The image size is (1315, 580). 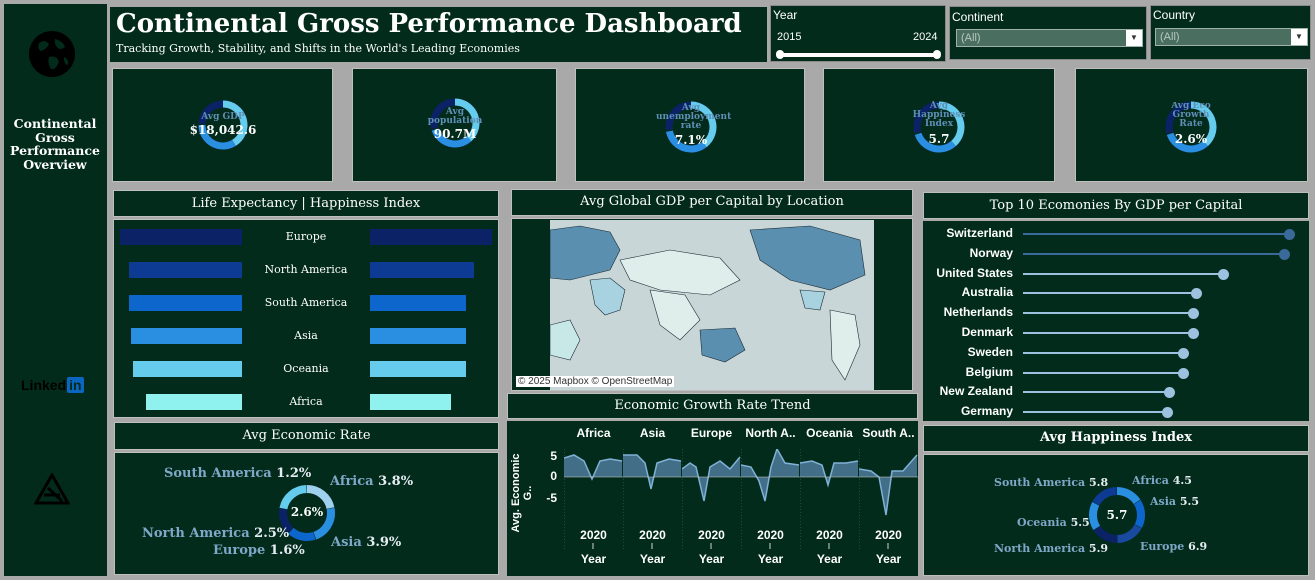 I want to click on happiness-label-oceania: Oceania 5.5, so click(x=1053, y=522).